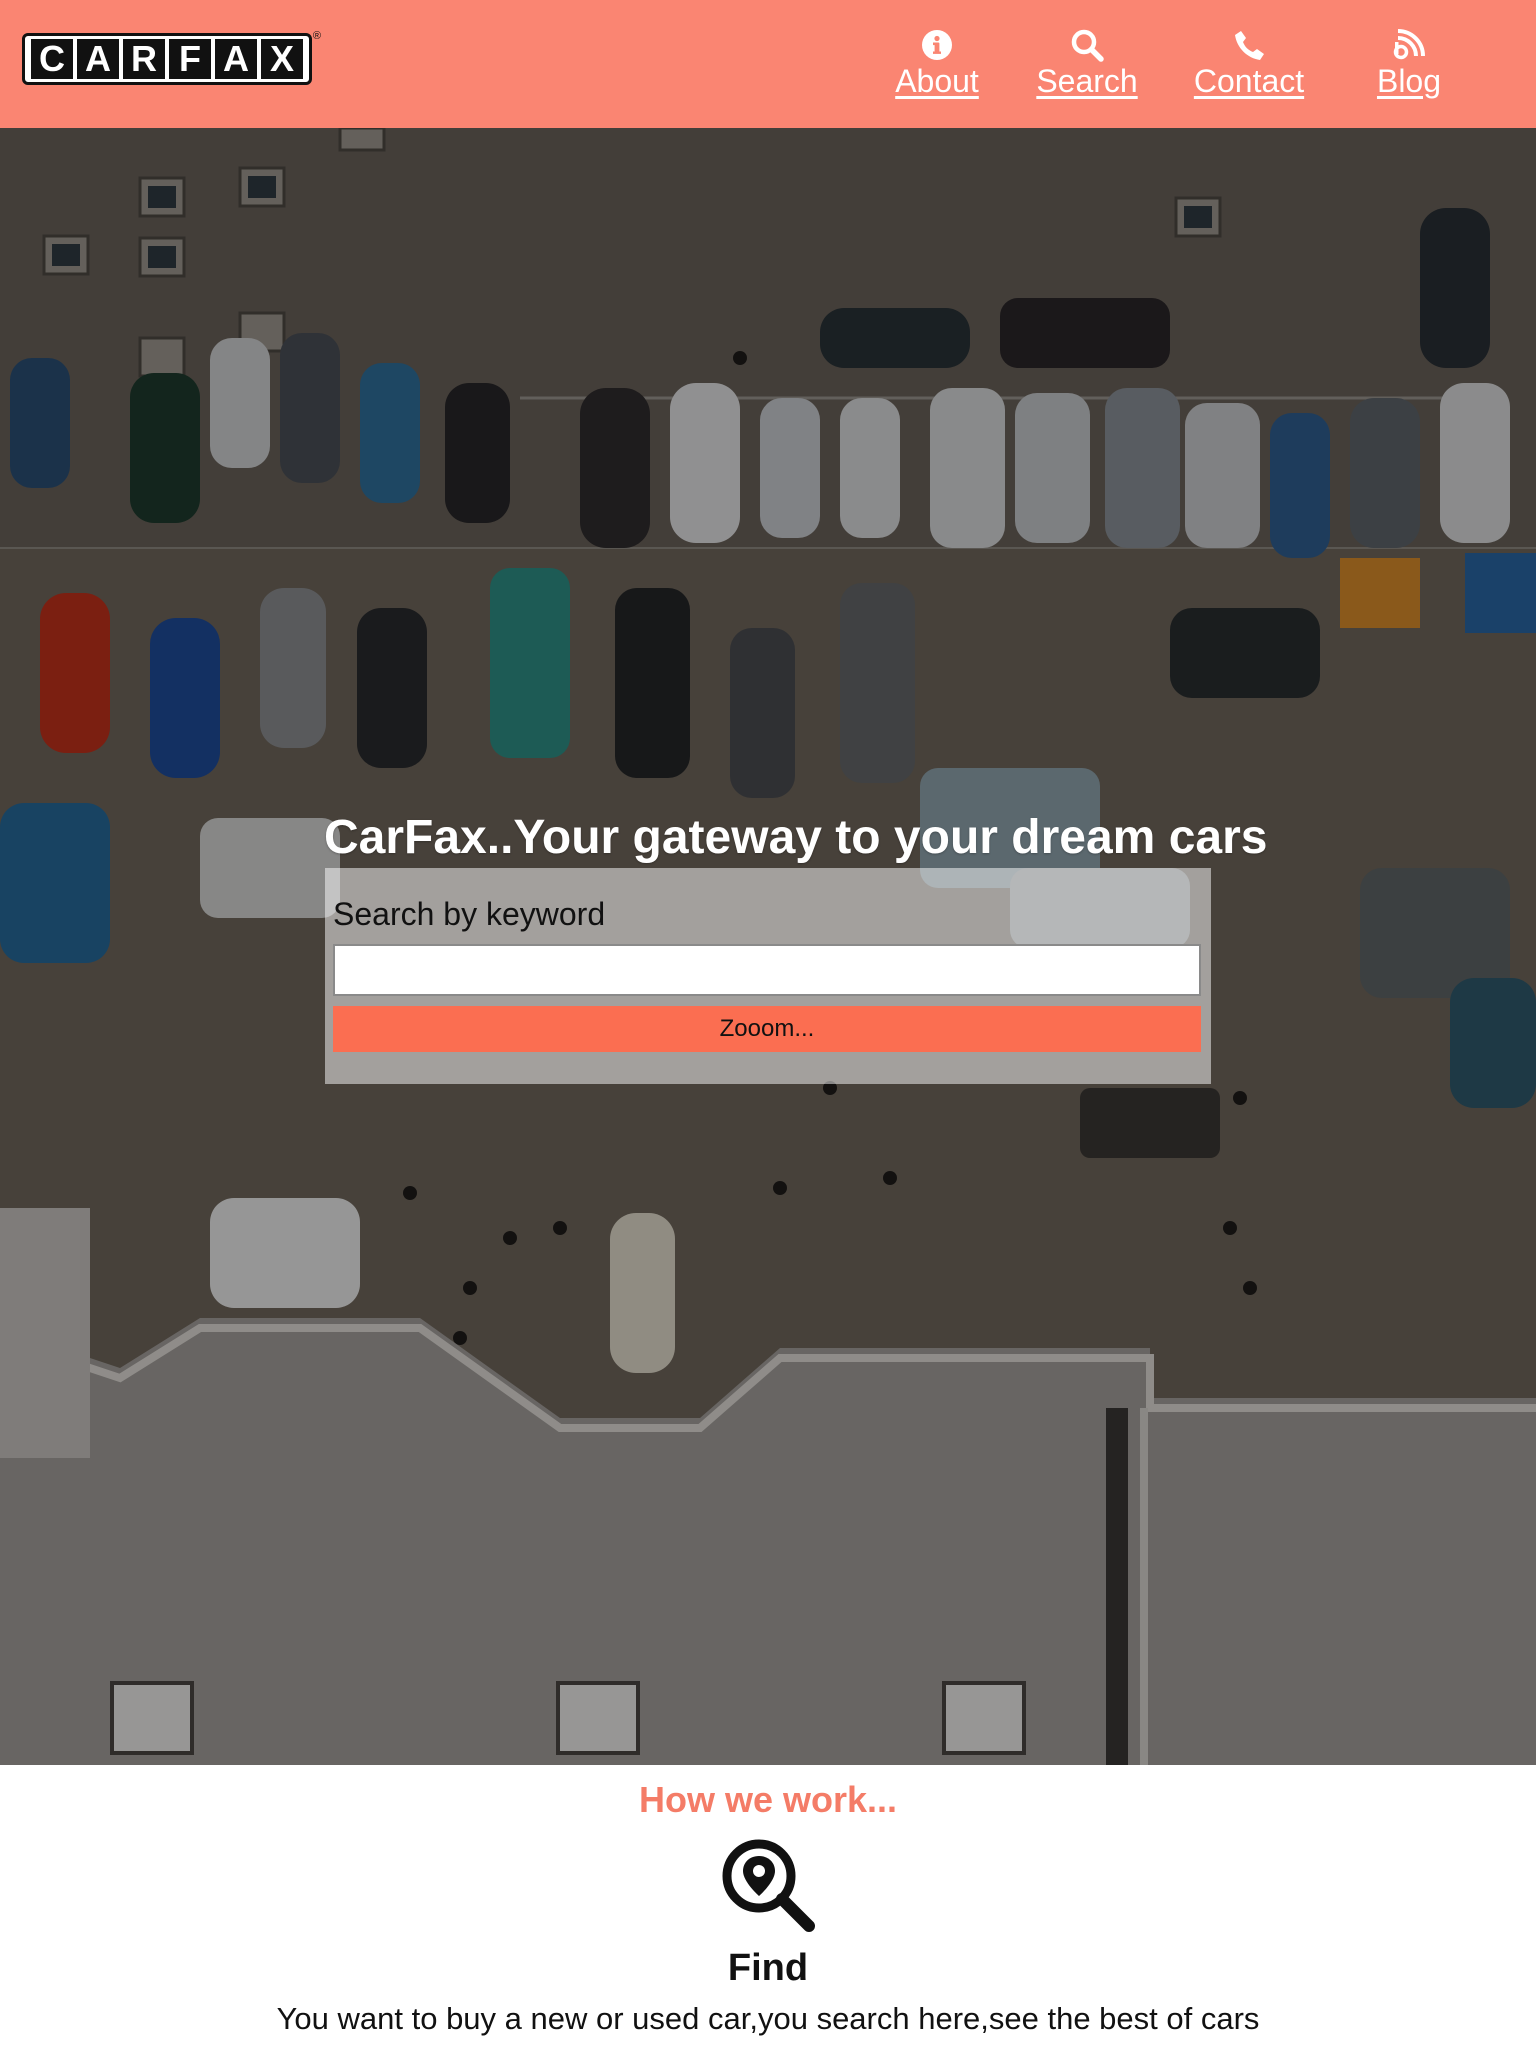 The width and height of the screenshot is (1536, 2047). Describe the element at coordinates (469, 914) in the screenshot. I see `search-label: Search by keyword` at that location.